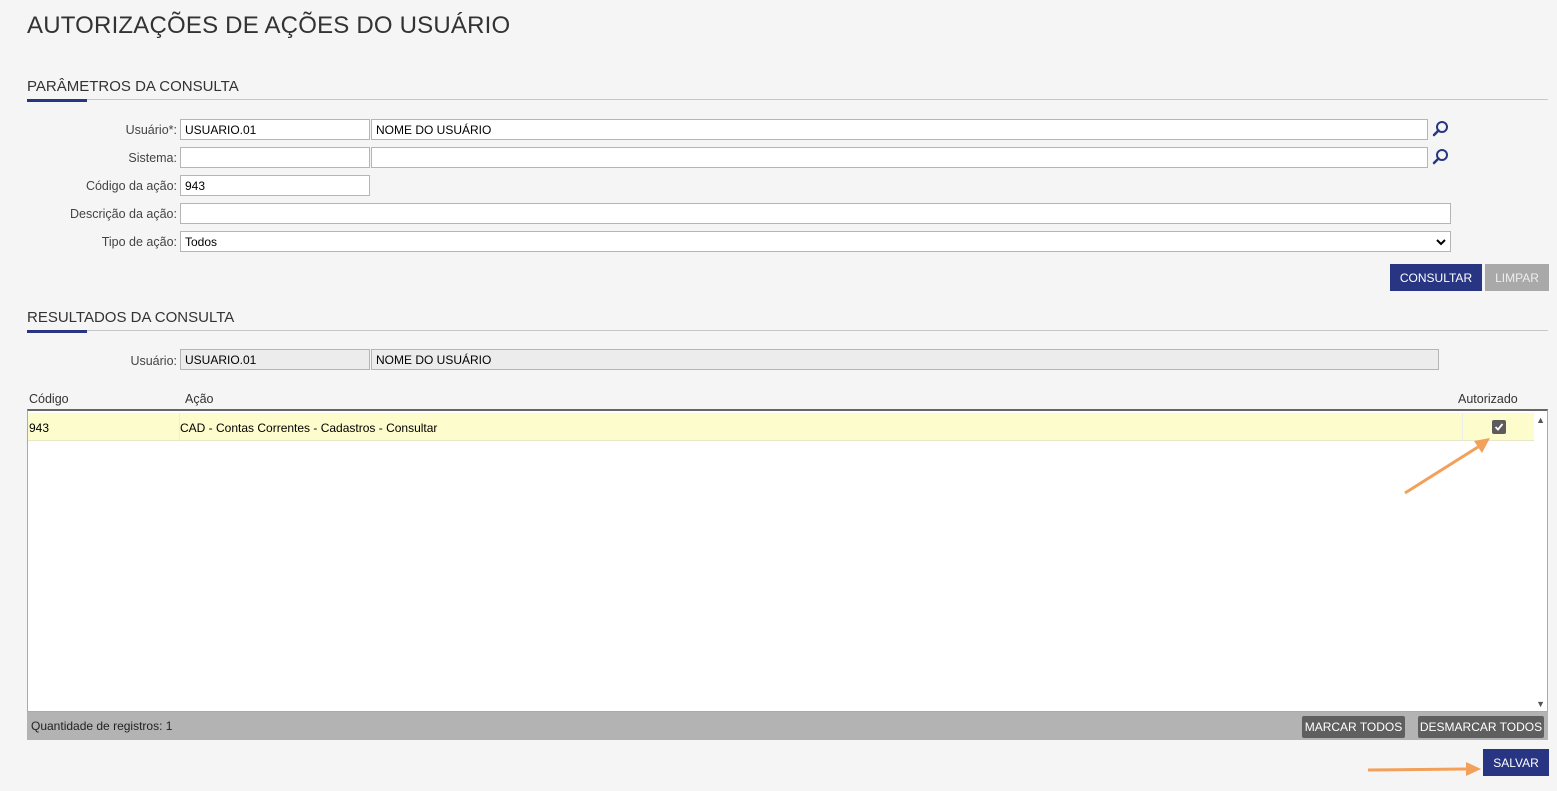  I want to click on row-codigo-cell: 943, so click(39, 428).